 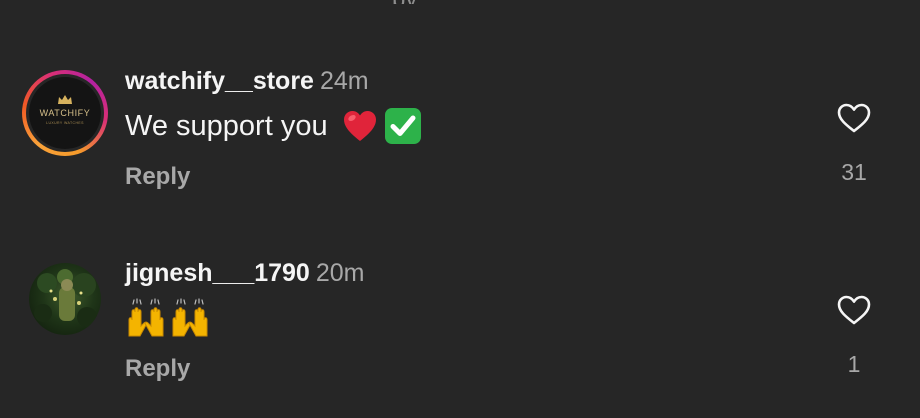 What do you see at coordinates (412, 2) in the screenshot?
I see `previous-comment-partial-text: py` at bounding box center [412, 2].